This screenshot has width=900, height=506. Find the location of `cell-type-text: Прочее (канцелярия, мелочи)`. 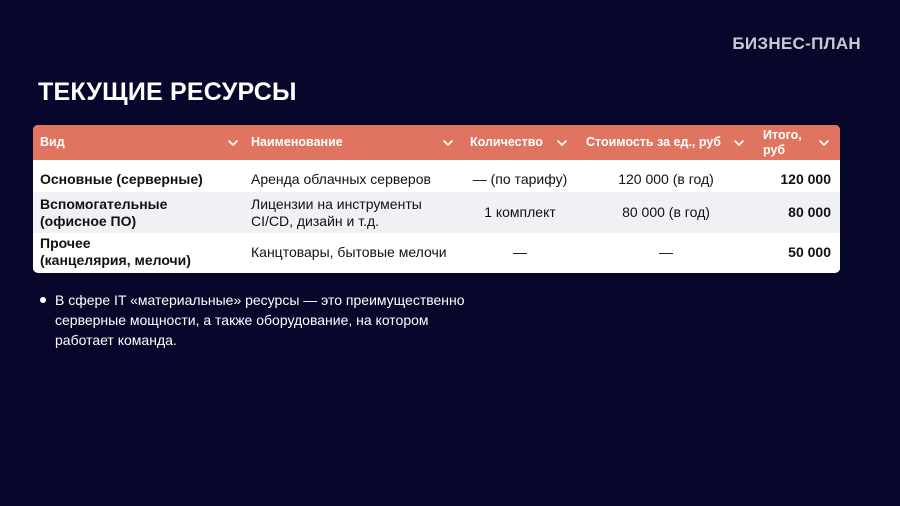

cell-type-text: Прочее (канцелярия, мелочи) is located at coordinates (115, 252).